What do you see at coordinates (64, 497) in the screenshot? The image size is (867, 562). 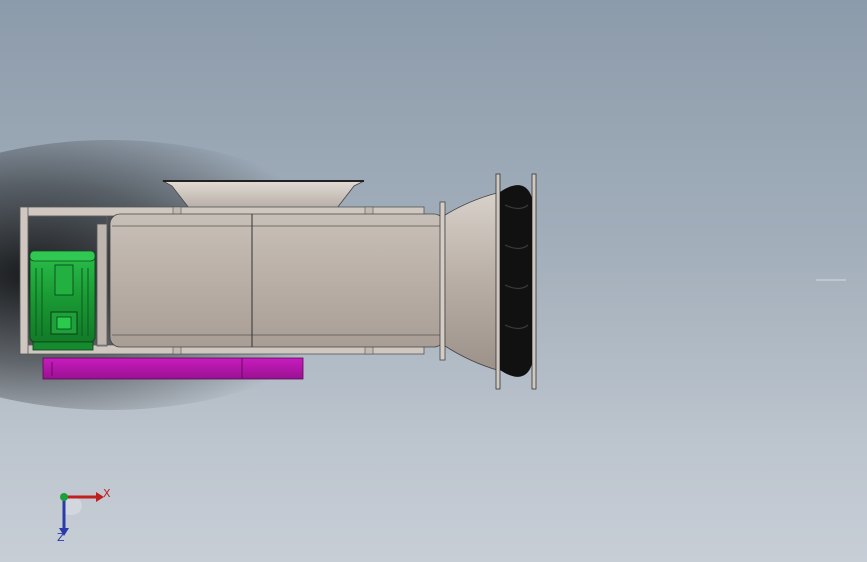 I see `origin-y-axis-icon` at bounding box center [64, 497].